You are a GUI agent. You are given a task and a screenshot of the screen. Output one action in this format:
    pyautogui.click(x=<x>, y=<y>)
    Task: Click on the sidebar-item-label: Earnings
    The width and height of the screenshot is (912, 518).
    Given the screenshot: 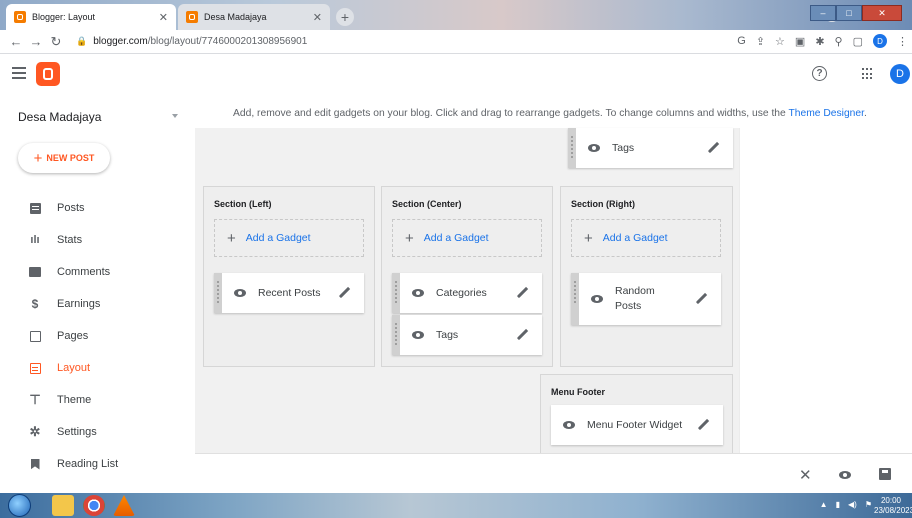 What is the action you would take?
    pyautogui.click(x=79, y=304)
    